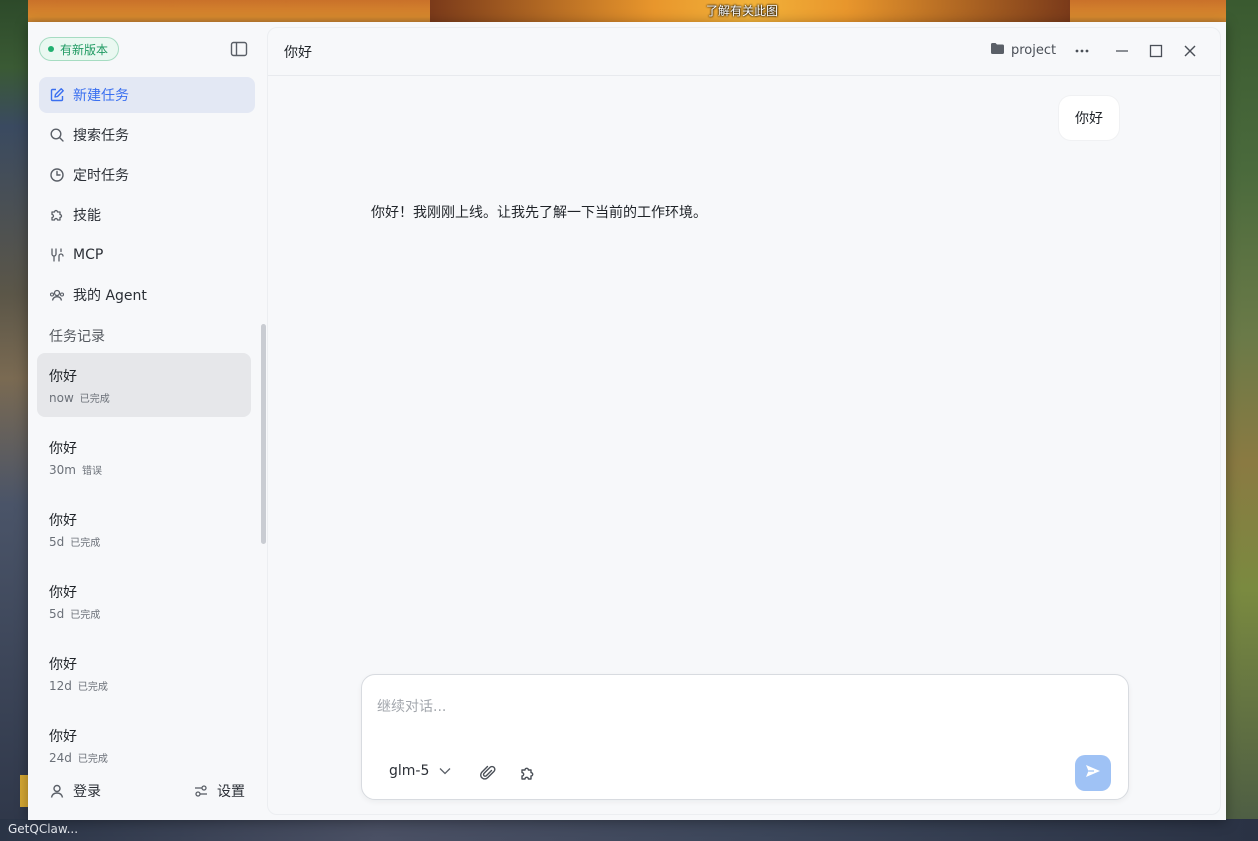  What do you see at coordinates (144, 673) in the screenshot?
I see `history-item: 你好 12d 已完成` at bounding box center [144, 673].